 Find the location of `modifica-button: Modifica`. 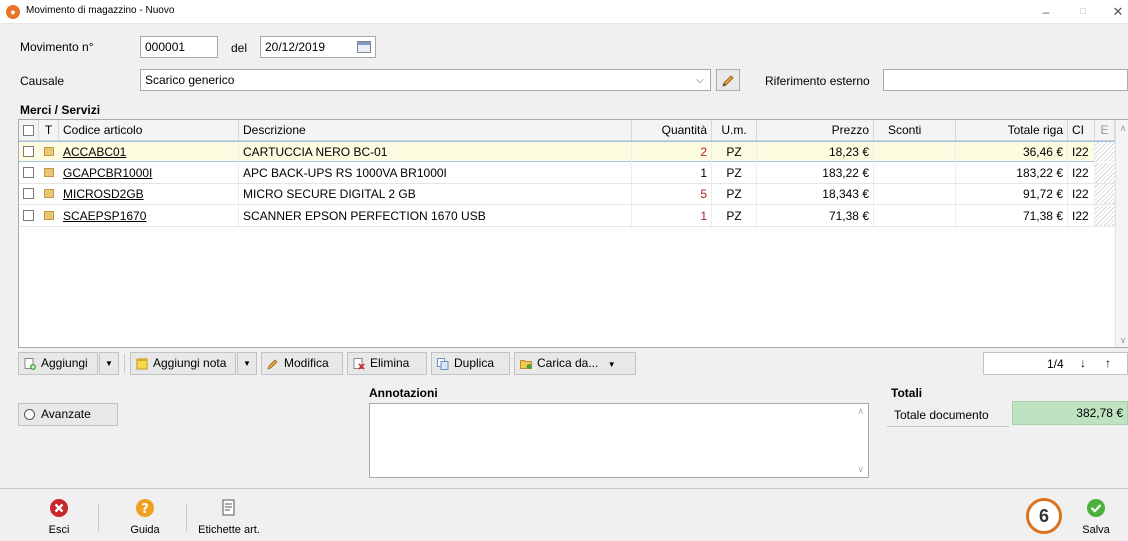

modifica-button: Modifica is located at coordinates (302, 363).